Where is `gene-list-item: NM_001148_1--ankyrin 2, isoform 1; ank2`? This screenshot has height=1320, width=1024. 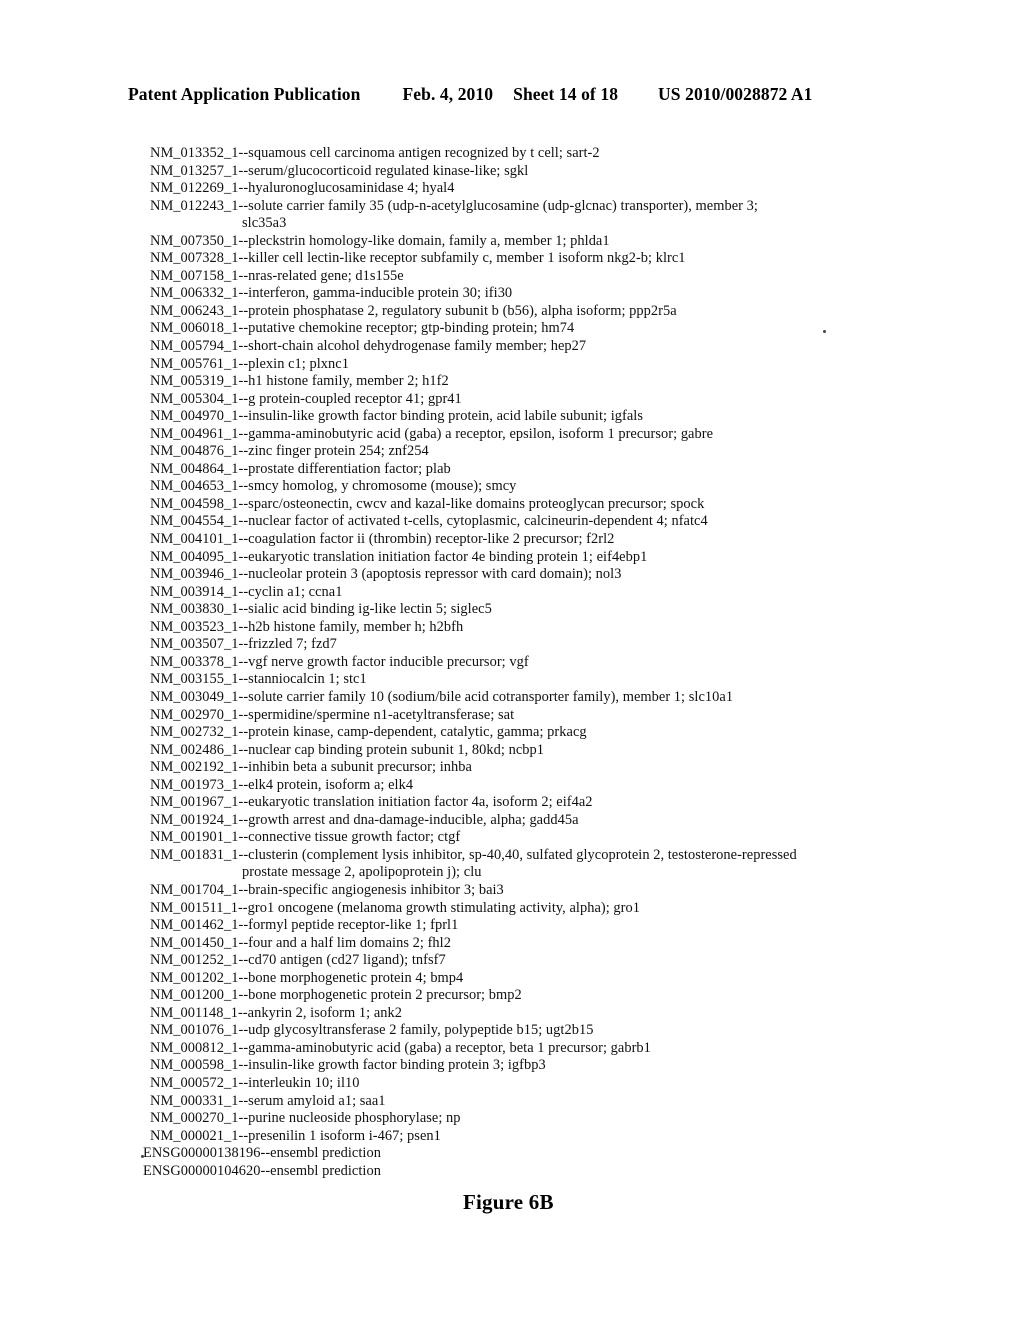 gene-list-item: NM_001148_1--ankyrin 2, isoform 1; ank2 is located at coordinates (276, 1012).